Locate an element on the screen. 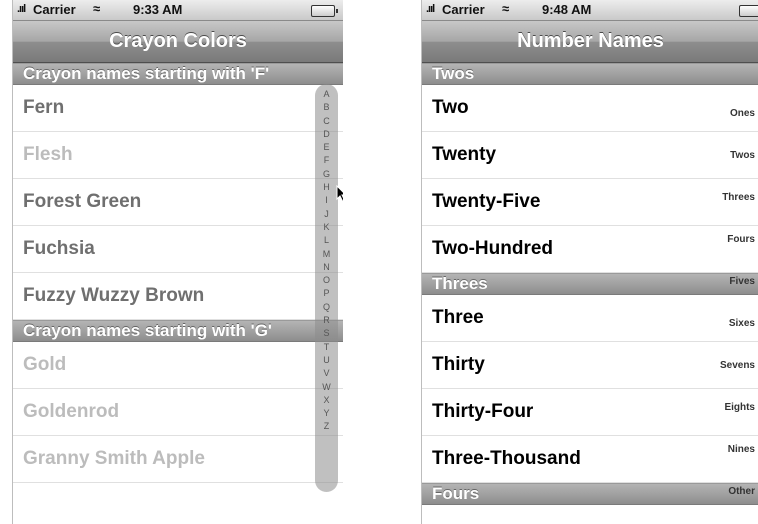  mouse-pointer-icon is located at coordinates (339, 194).